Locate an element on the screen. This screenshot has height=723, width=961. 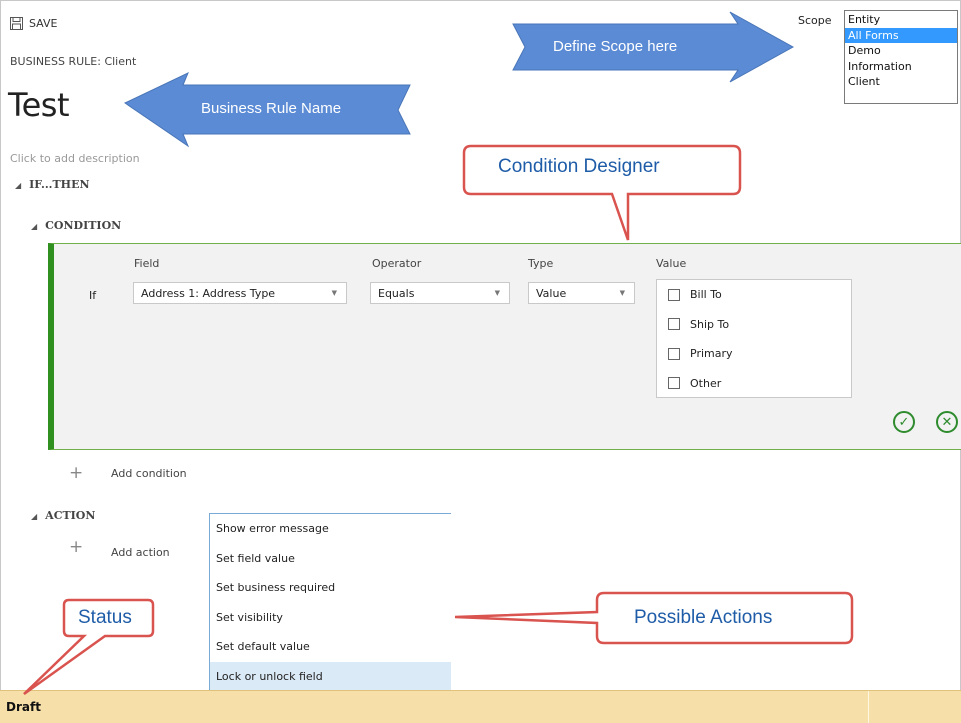
condition-designer-annotation: Condition Designer is located at coordinates (579, 166).